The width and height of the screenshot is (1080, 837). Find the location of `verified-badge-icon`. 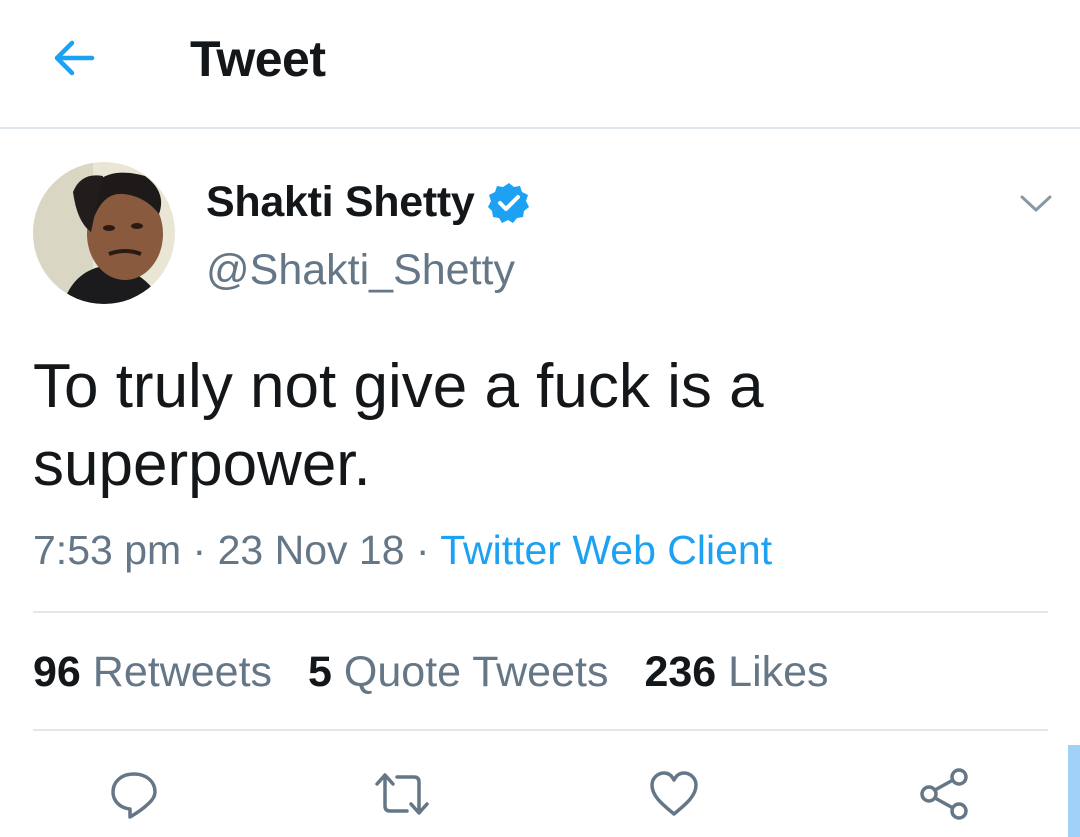

verified-badge-icon is located at coordinates (509, 203).